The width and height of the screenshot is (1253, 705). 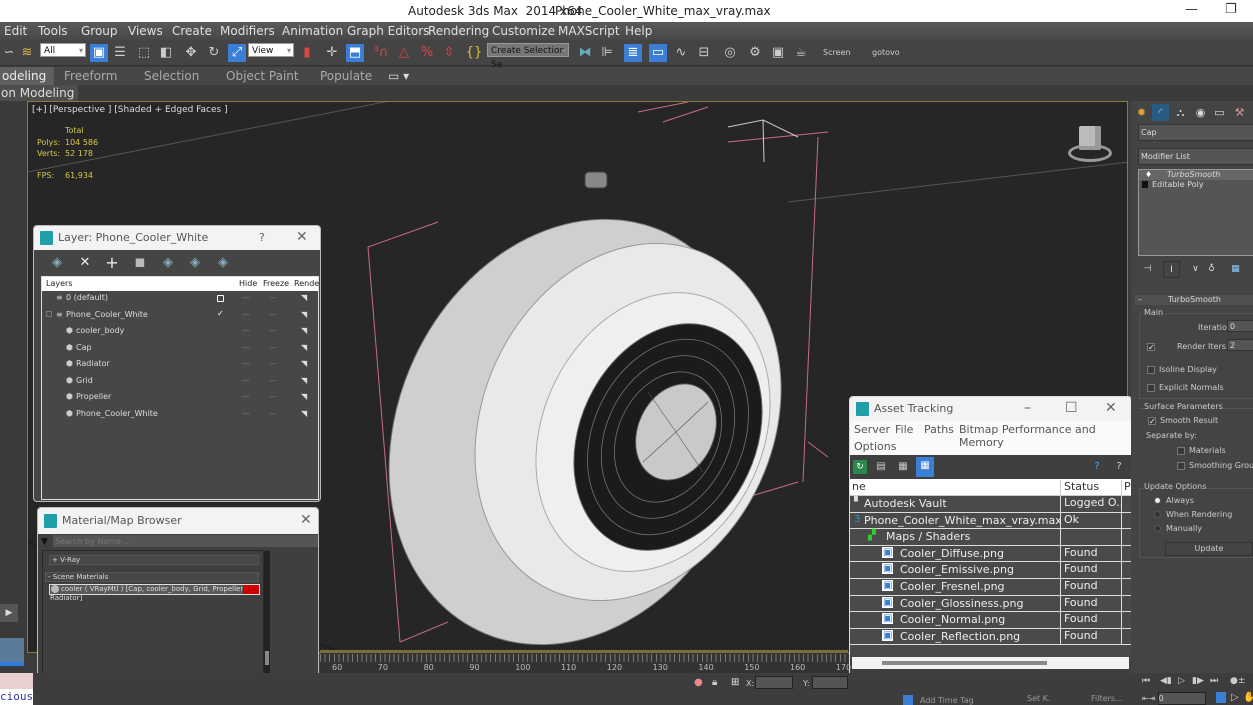 What do you see at coordinates (1181, 681) in the screenshot?
I see `play-icon: ▷` at bounding box center [1181, 681].